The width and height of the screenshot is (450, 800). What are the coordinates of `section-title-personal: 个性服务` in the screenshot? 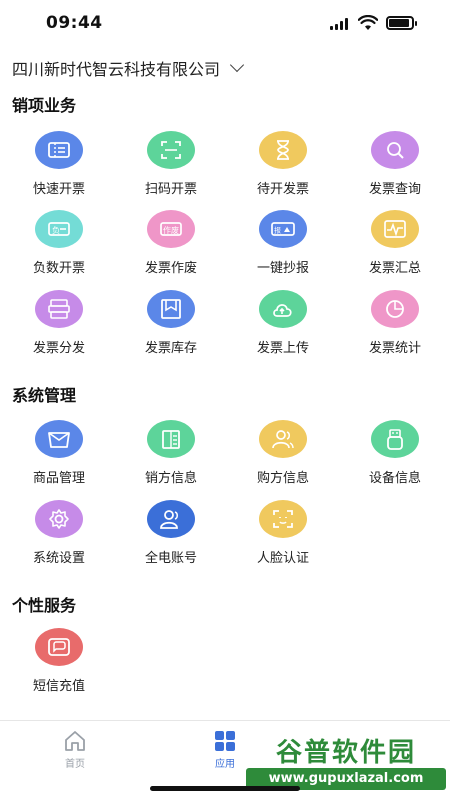 It's located at (44, 605).